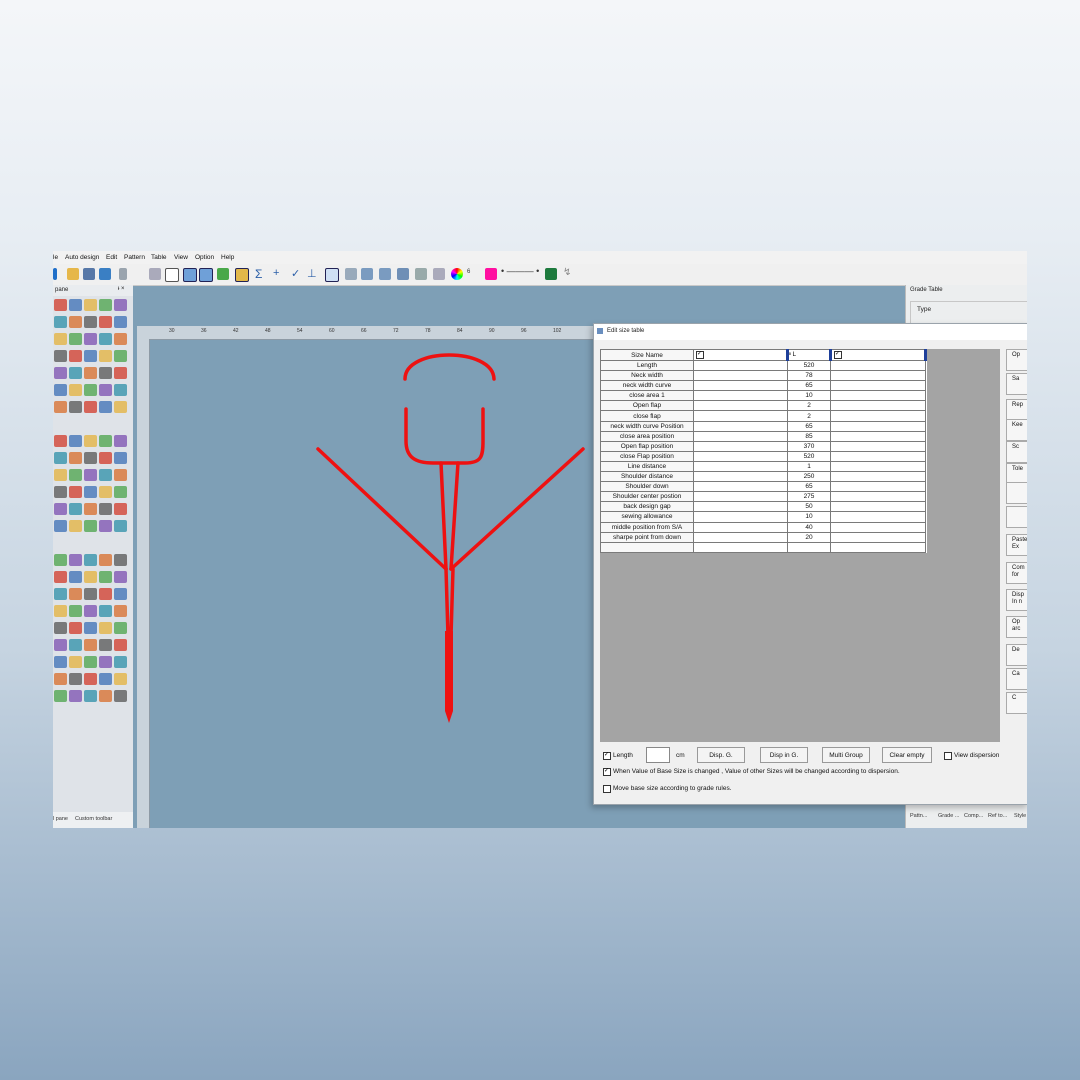 This screenshot has width=1080, height=1080. What do you see at coordinates (809, 436) in the screenshot?
I see `size-cell-value: 85` at bounding box center [809, 436].